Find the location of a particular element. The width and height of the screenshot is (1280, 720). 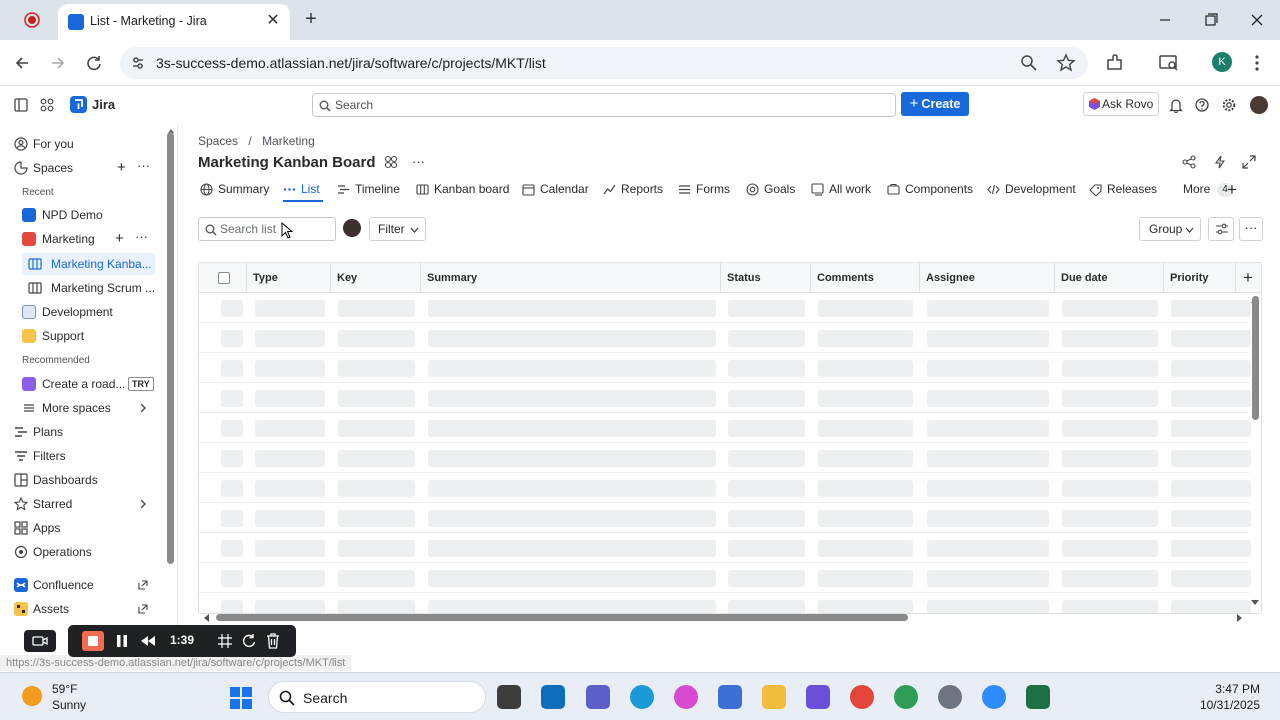

reload-icon is located at coordinates (94, 63).